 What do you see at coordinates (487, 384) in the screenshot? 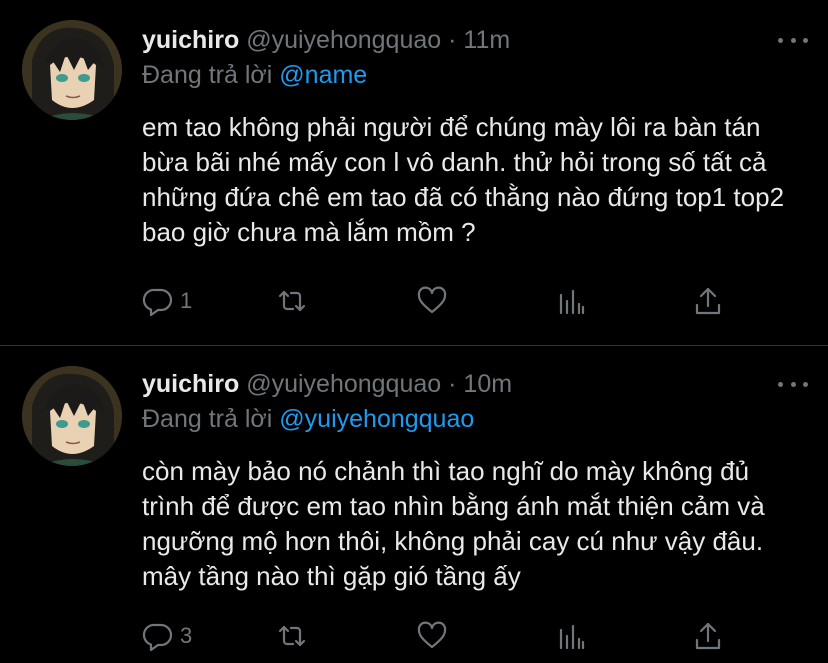
I see `timestamp: 10m` at bounding box center [487, 384].